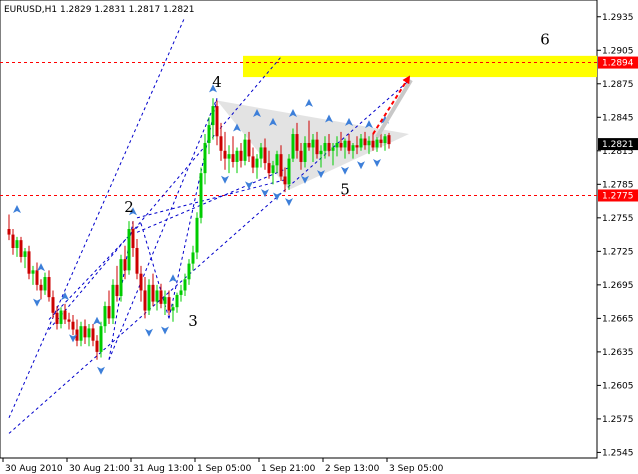  I want to click on x-tick-label: 30 Aug 2010, so click(34, 469).